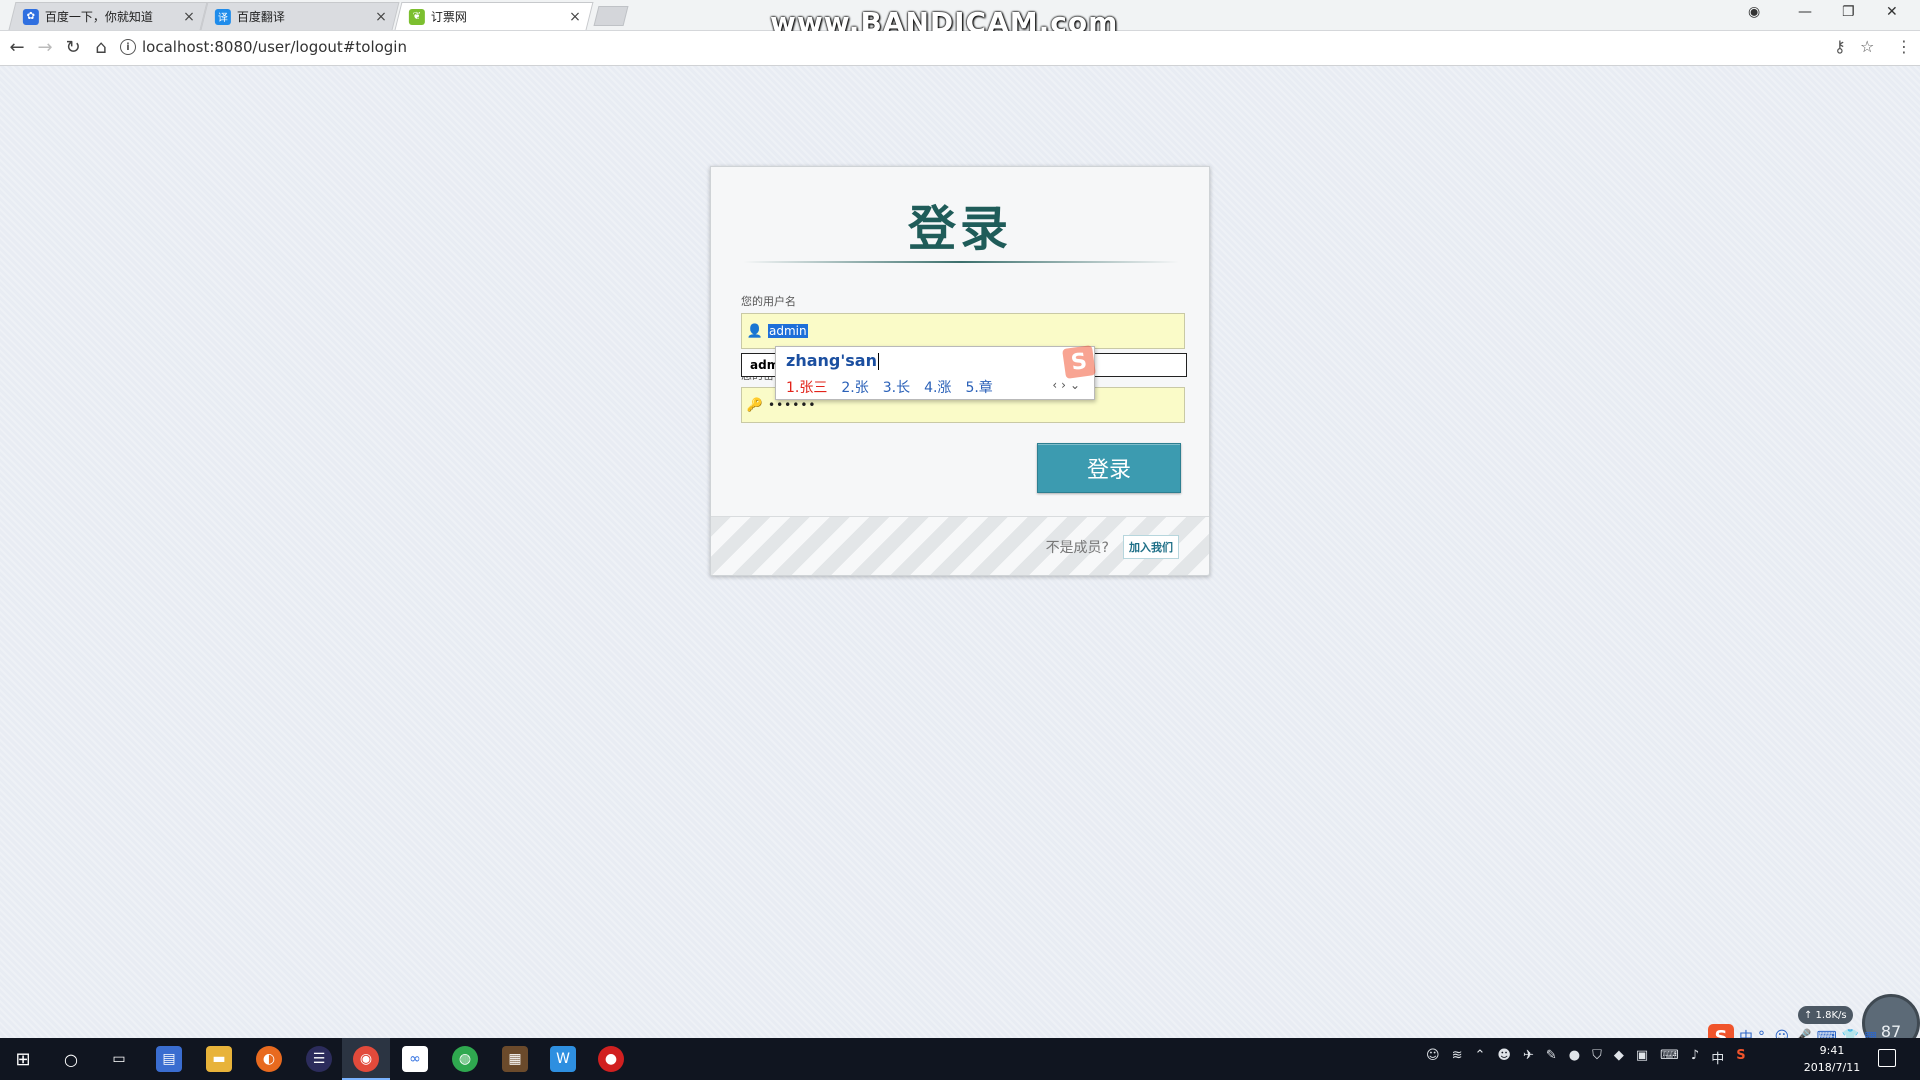 The width and height of the screenshot is (1920, 1080). What do you see at coordinates (101, 47) in the screenshot?
I see `home-icon: ⌂` at bounding box center [101, 47].